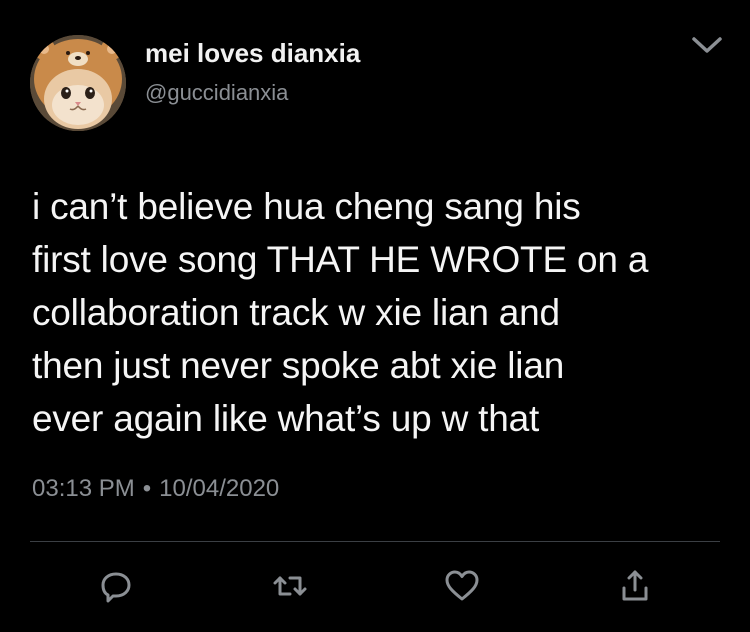 The image size is (750, 632). What do you see at coordinates (216, 93) in the screenshot?
I see `user-handle: @guccidianxia` at bounding box center [216, 93].